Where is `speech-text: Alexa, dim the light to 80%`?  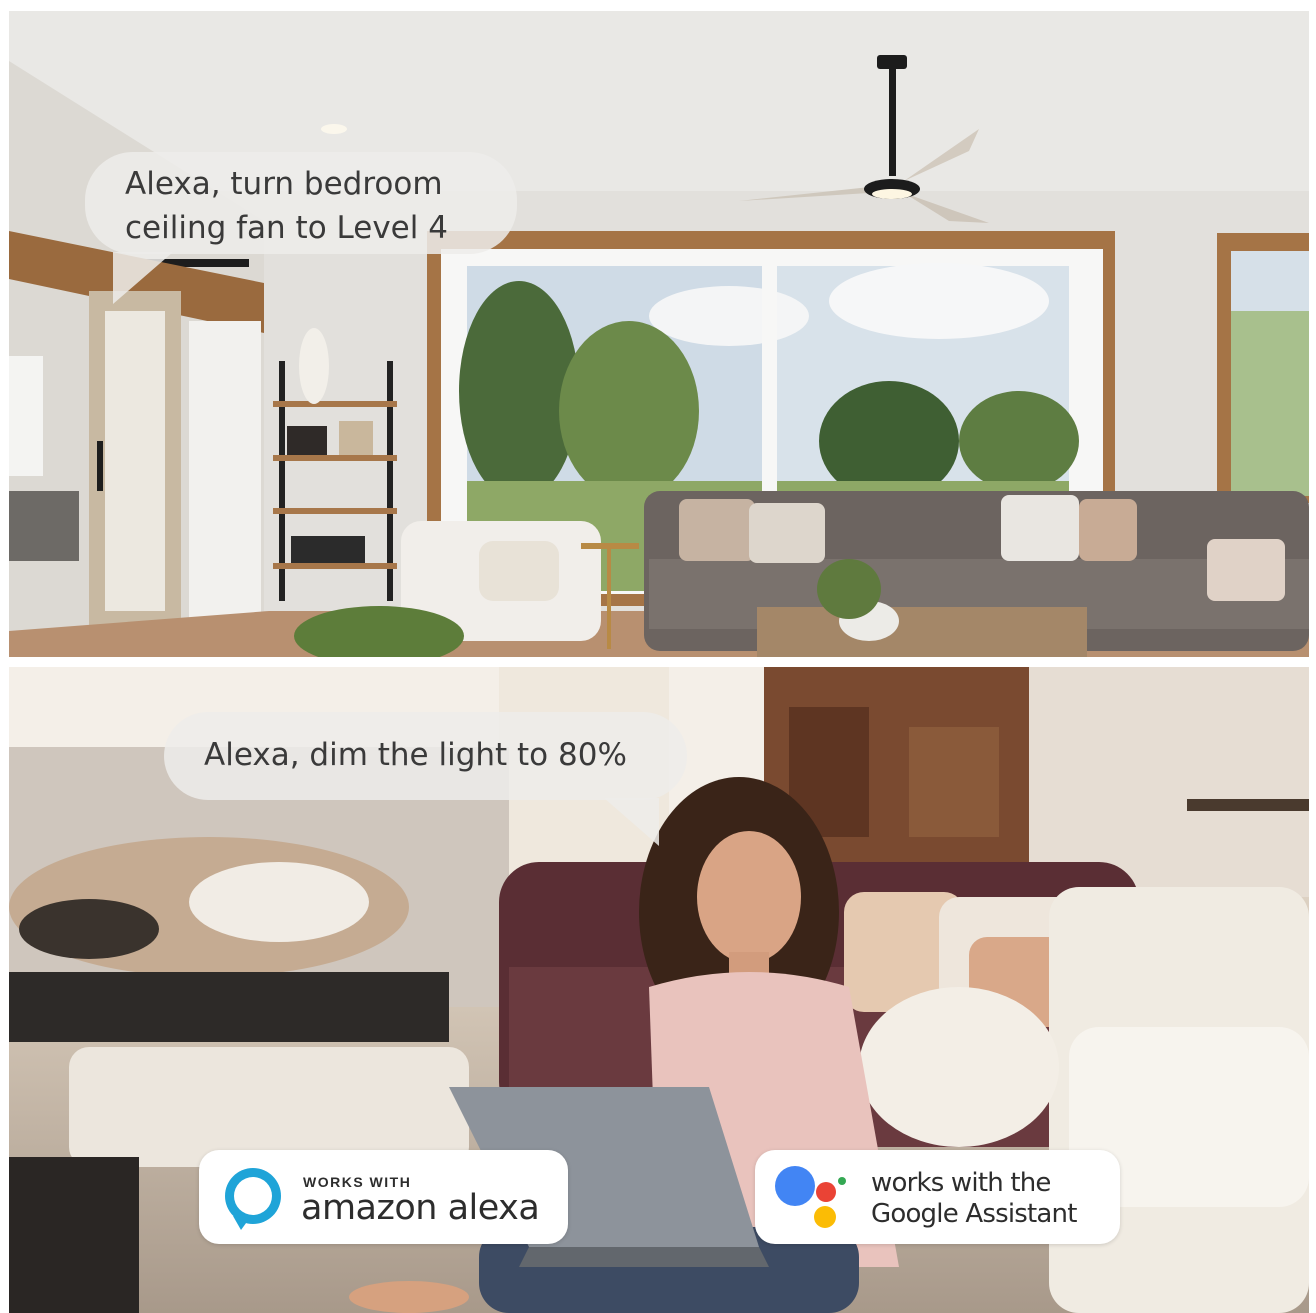 speech-text: Alexa, dim the light to 80% is located at coordinates (415, 755).